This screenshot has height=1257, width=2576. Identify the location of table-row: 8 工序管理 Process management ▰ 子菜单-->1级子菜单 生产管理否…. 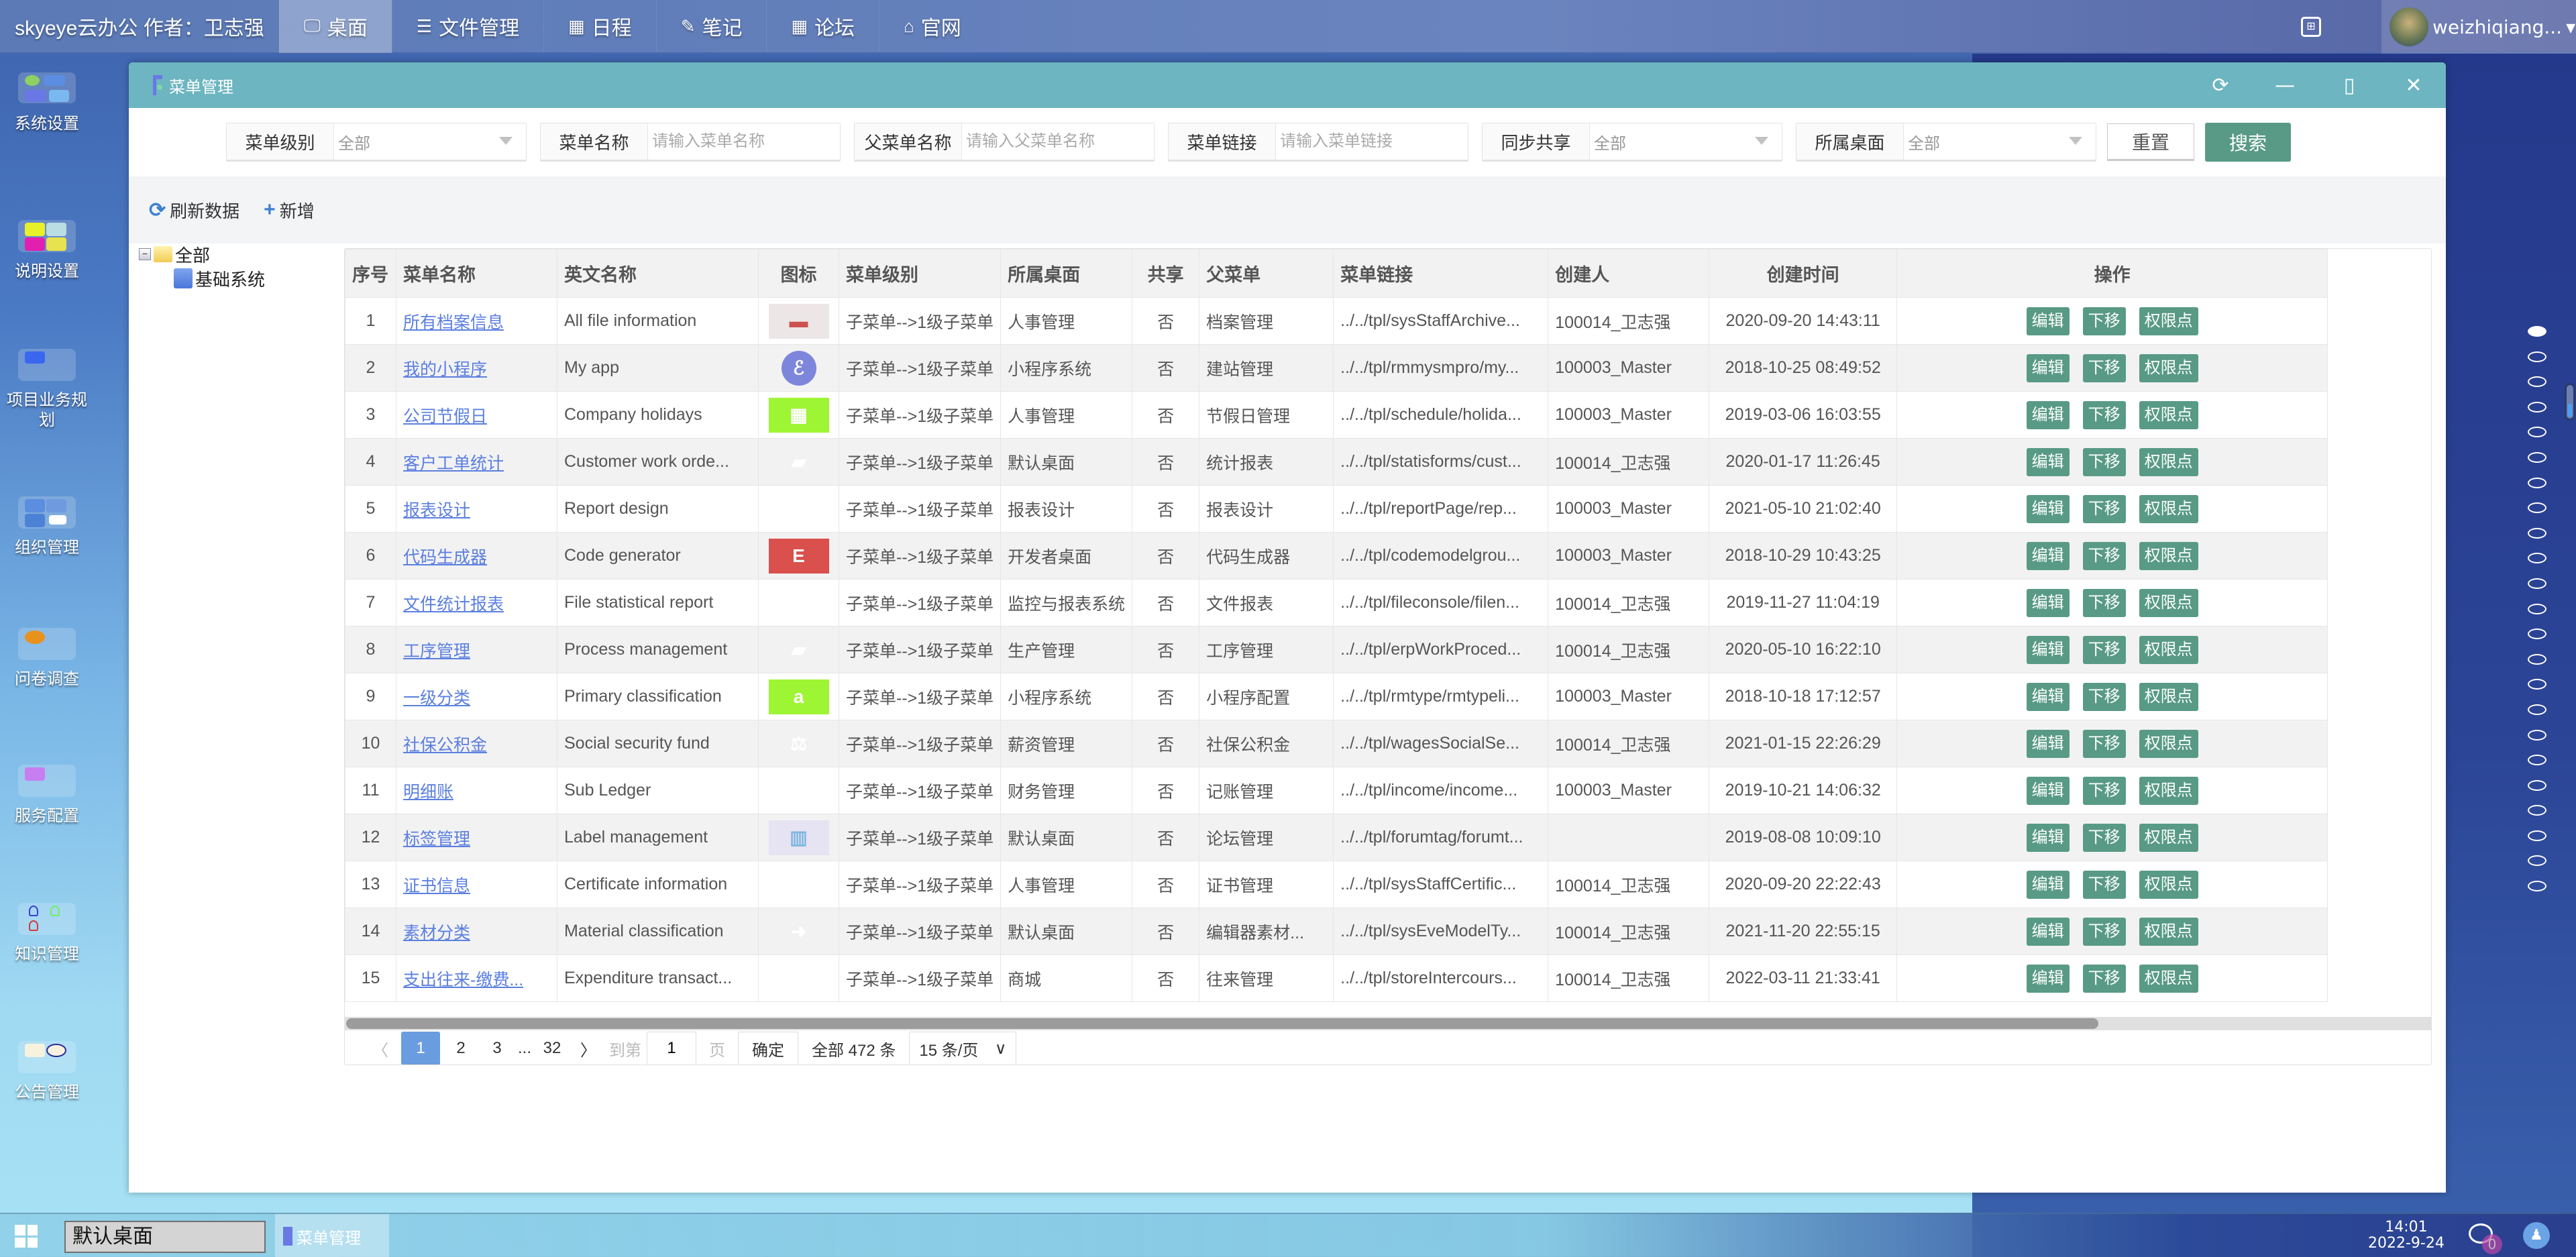
(1336, 650).